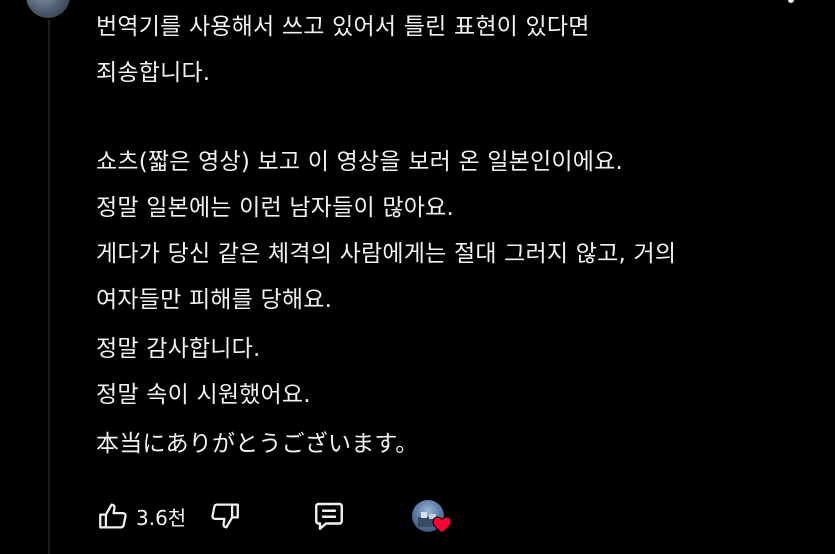 The image size is (835, 554). I want to click on comment-line: 죄송합니다., so click(153, 73).